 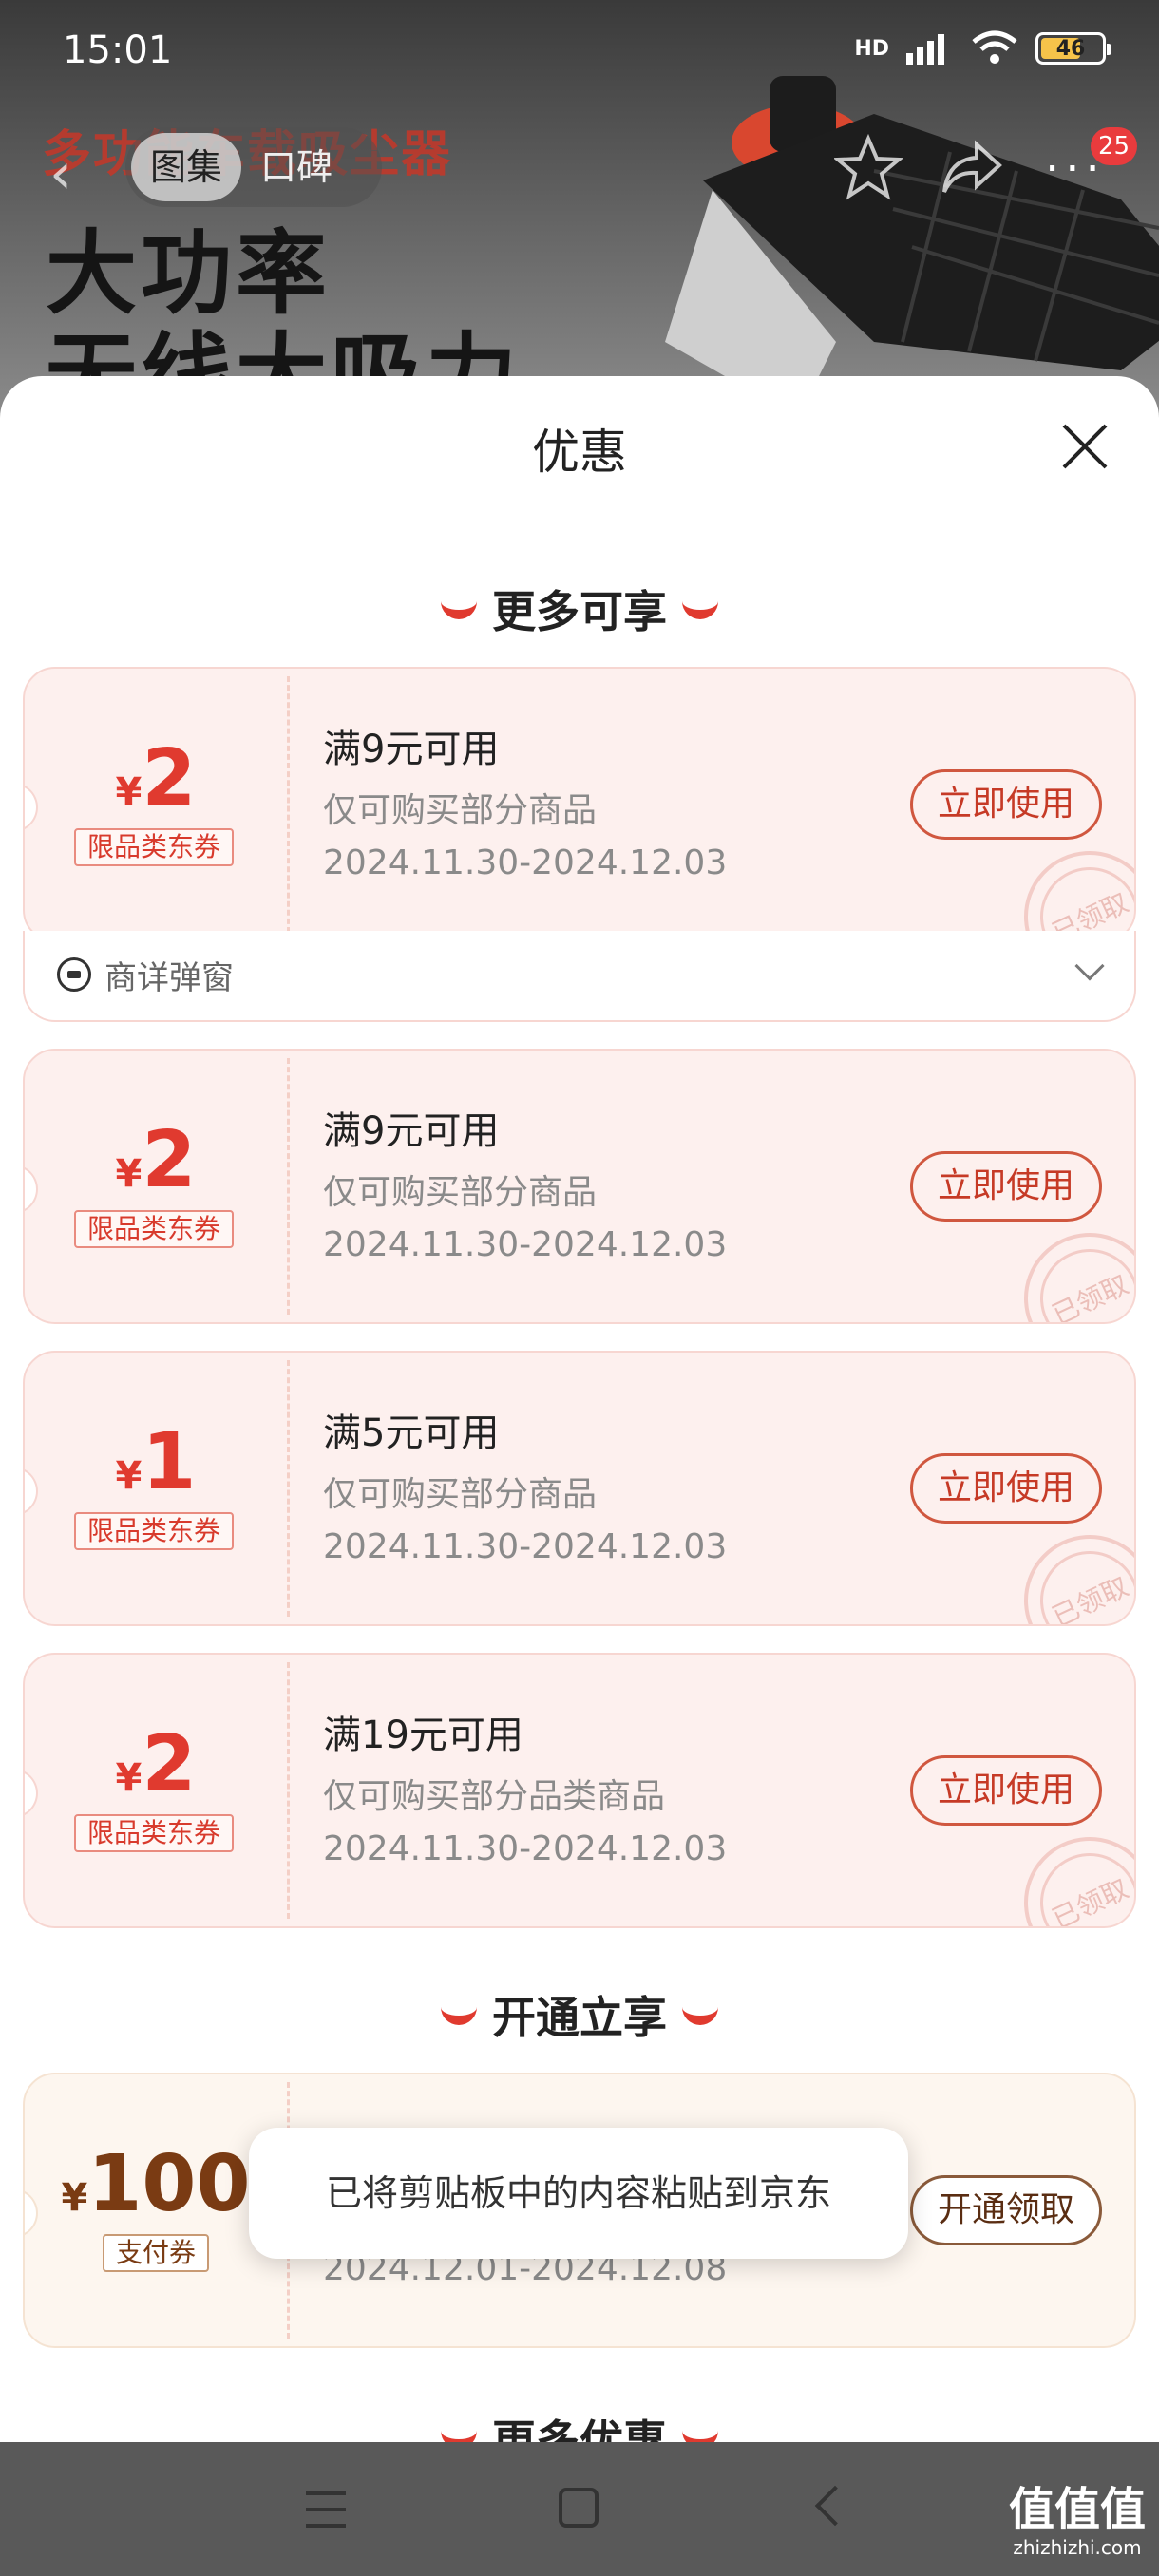 What do you see at coordinates (925, 49) in the screenshot?
I see `signal-bars-icon` at bounding box center [925, 49].